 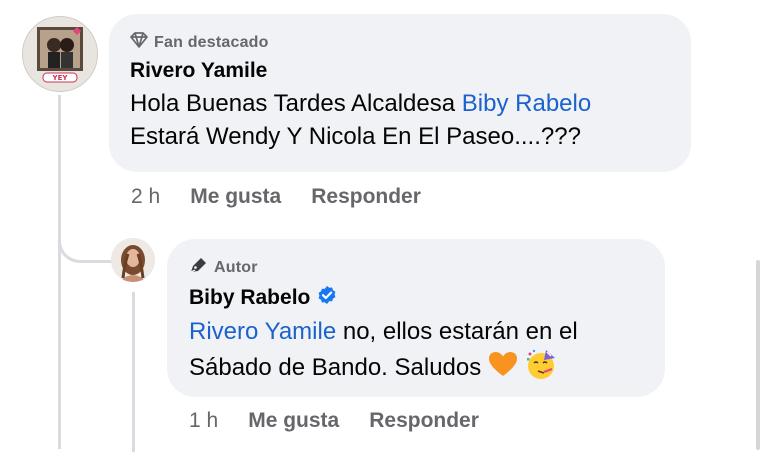 What do you see at coordinates (262, 331) in the screenshot?
I see `mention-rivero-yamile: Rivero Yamile` at bounding box center [262, 331].